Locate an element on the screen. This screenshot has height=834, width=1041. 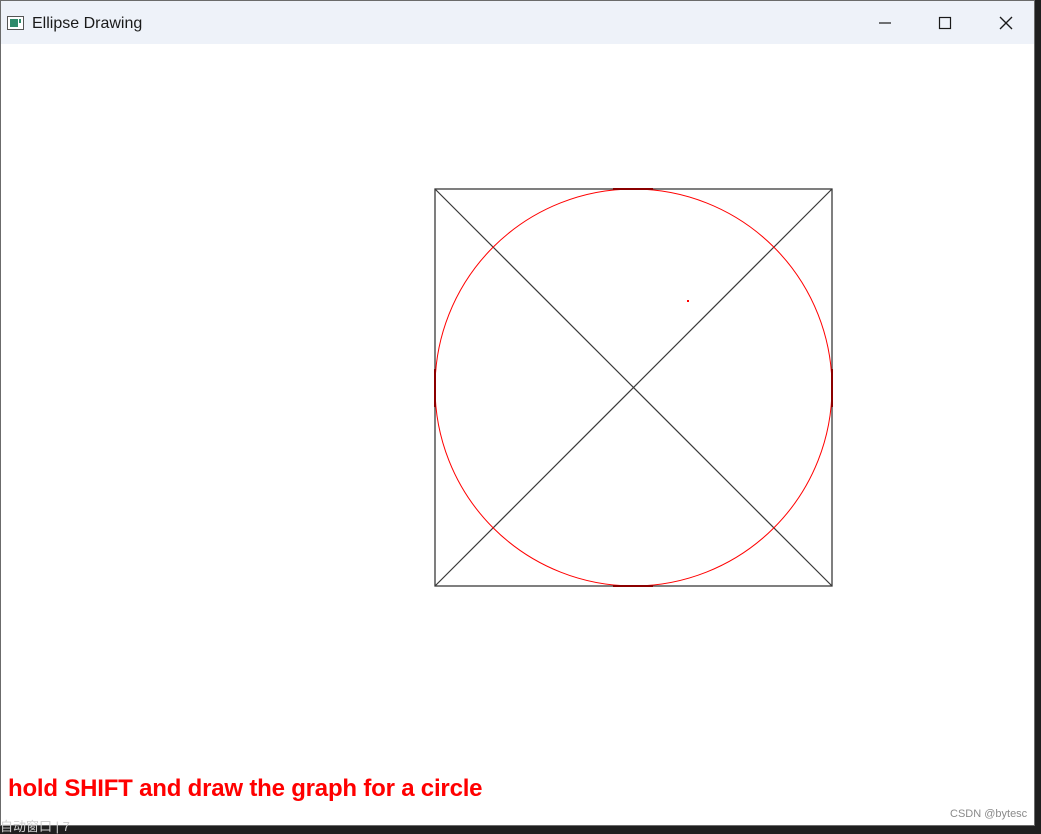
minimize-button is located at coordinates (885, 22).